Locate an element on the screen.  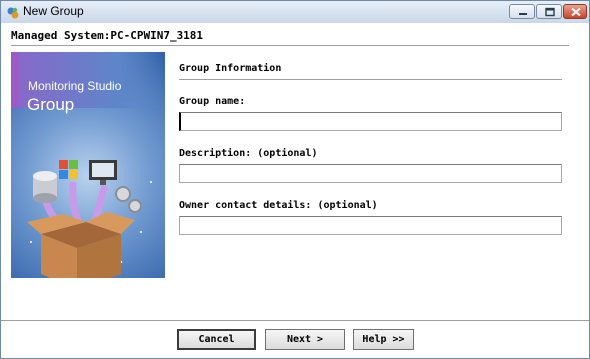
maximize-icon is located at coordinates (550, 12).